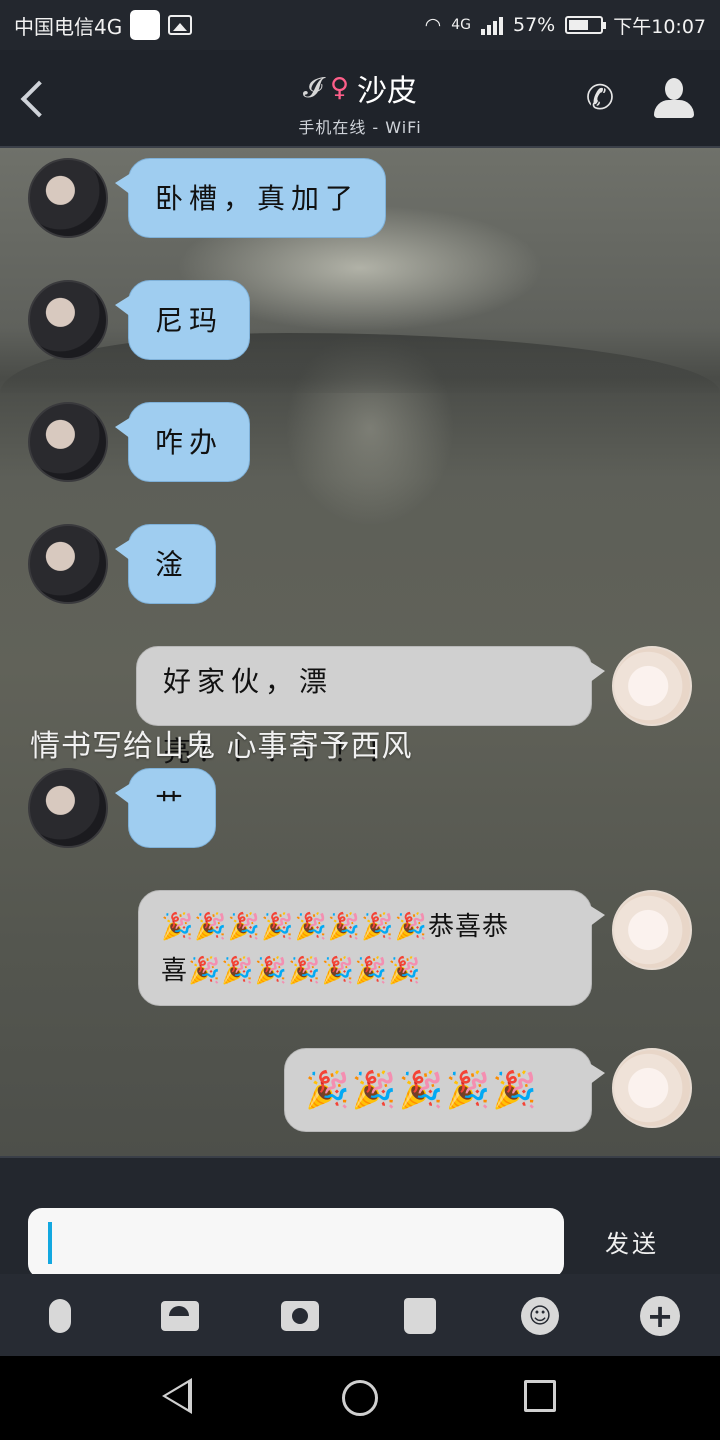  I want to click on message-bubble-incoming: 卧槽，真加了, so click(250, 198).